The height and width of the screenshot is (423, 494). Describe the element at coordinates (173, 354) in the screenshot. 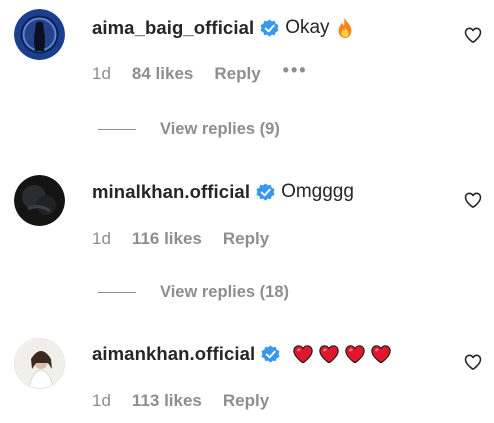

I see `comment-username: aimankhan.official` at that location.